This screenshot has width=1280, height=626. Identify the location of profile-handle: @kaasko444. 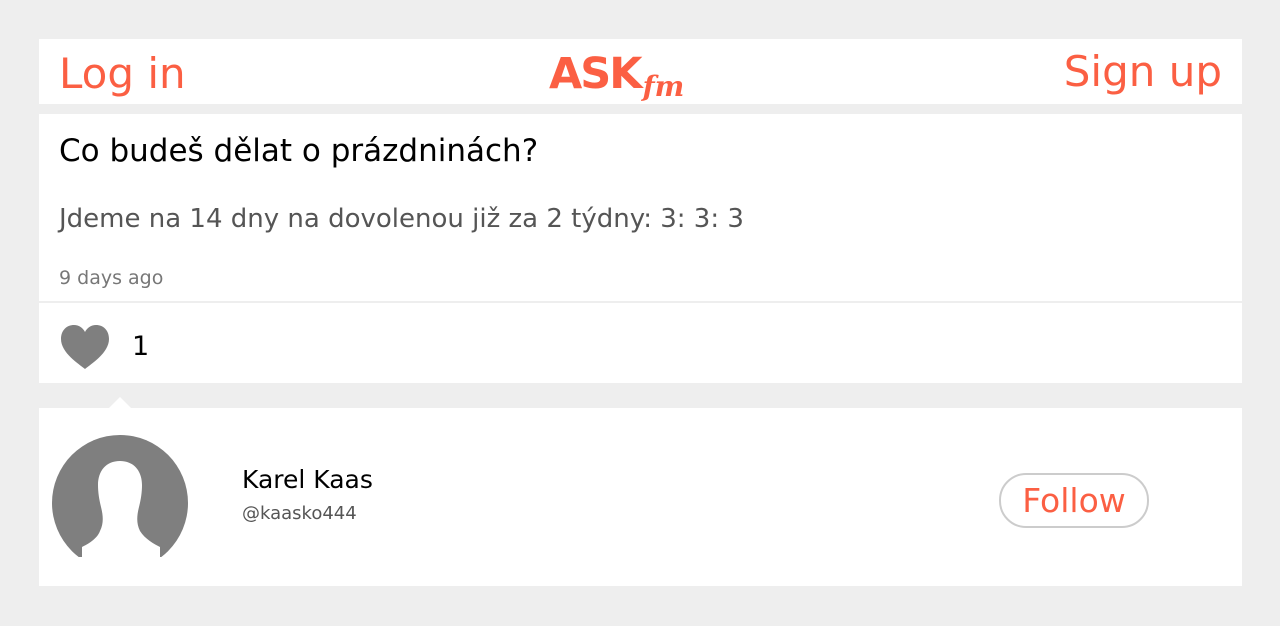
(299, 514).